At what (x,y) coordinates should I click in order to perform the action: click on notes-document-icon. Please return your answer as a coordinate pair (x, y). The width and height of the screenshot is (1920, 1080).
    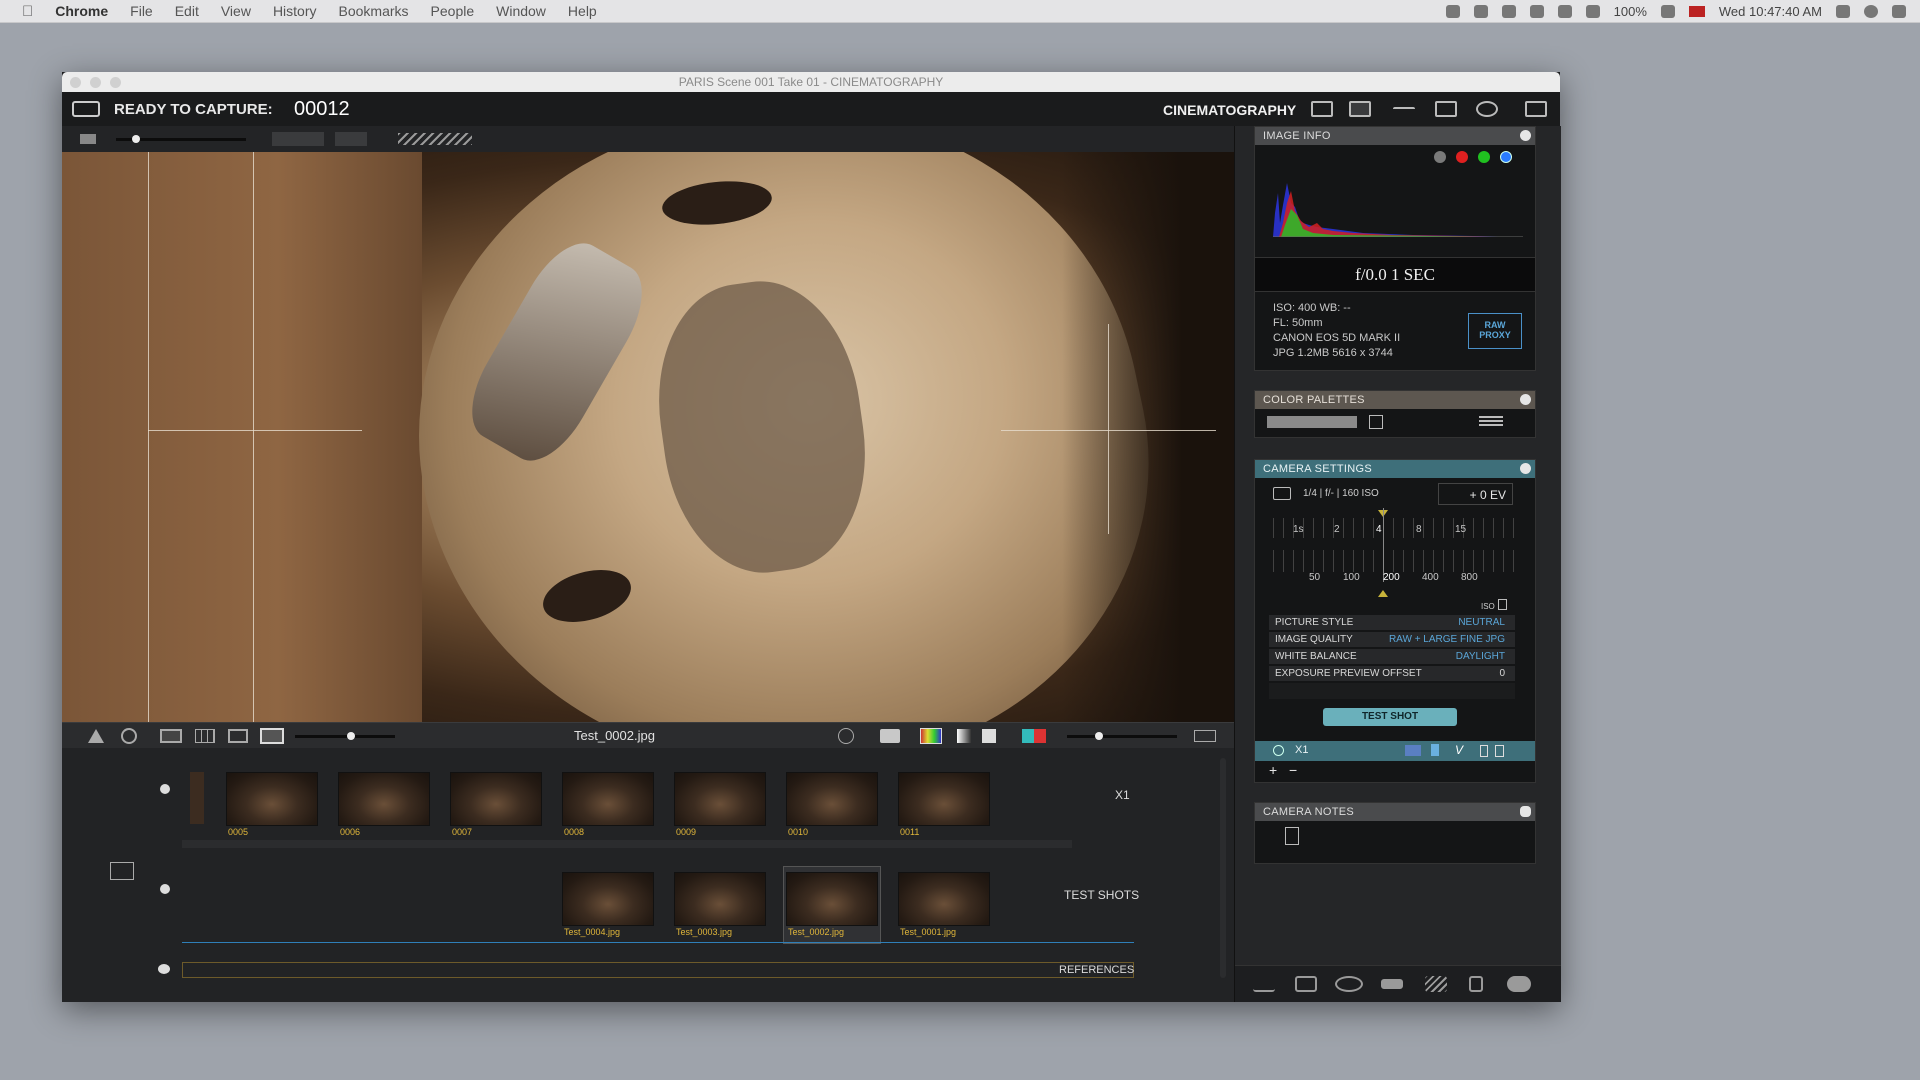
    Looking at the image, I should click on (1292, 836).